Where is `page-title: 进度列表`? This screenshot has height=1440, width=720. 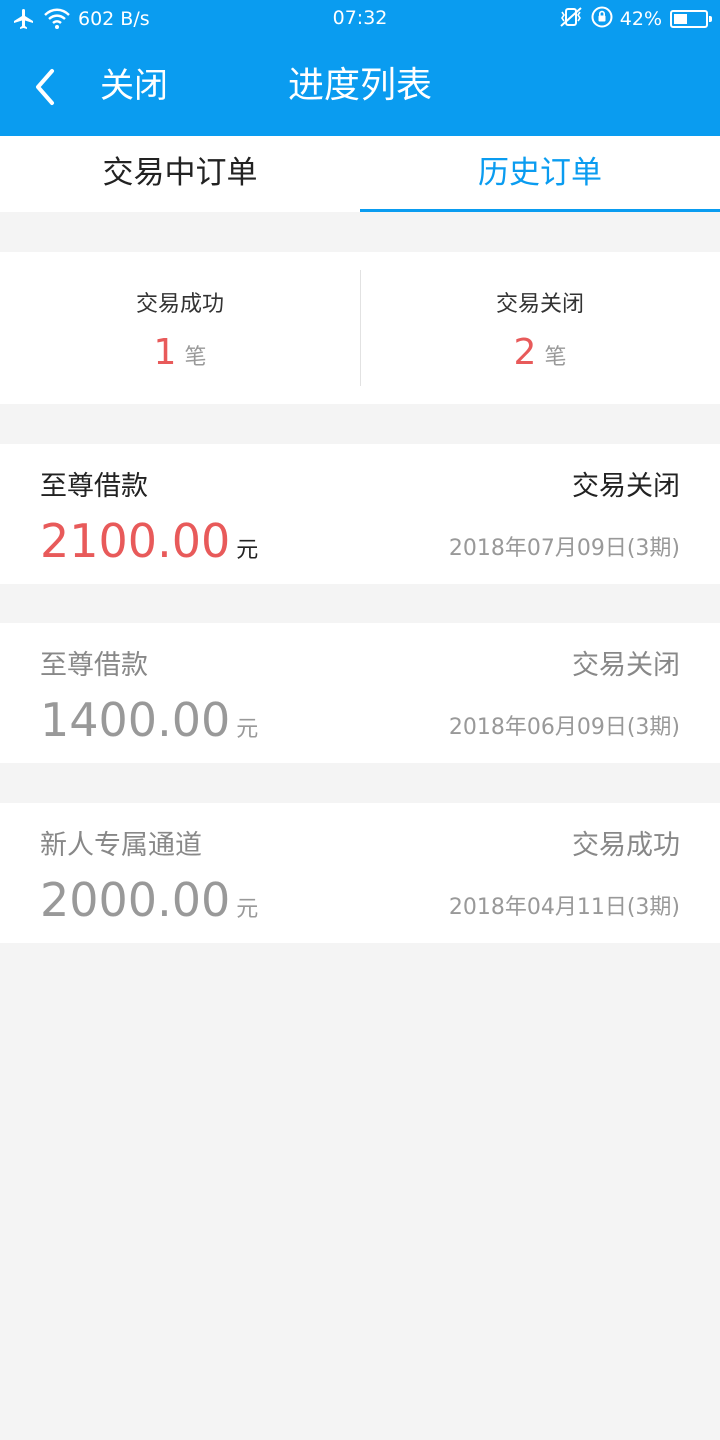
page-title: 进度列表 is located at coordinates (359, 85).